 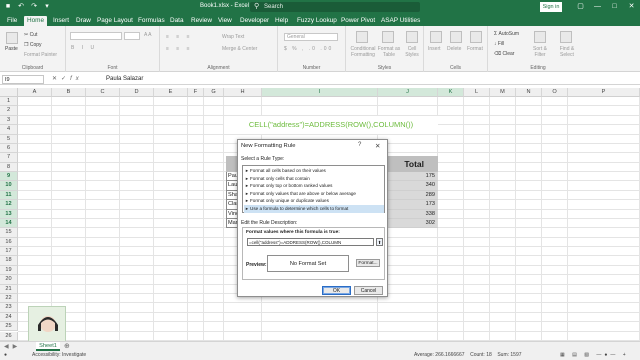 I want to click on wrap-text-button: Wrap Text, so click(x=233, y=37).